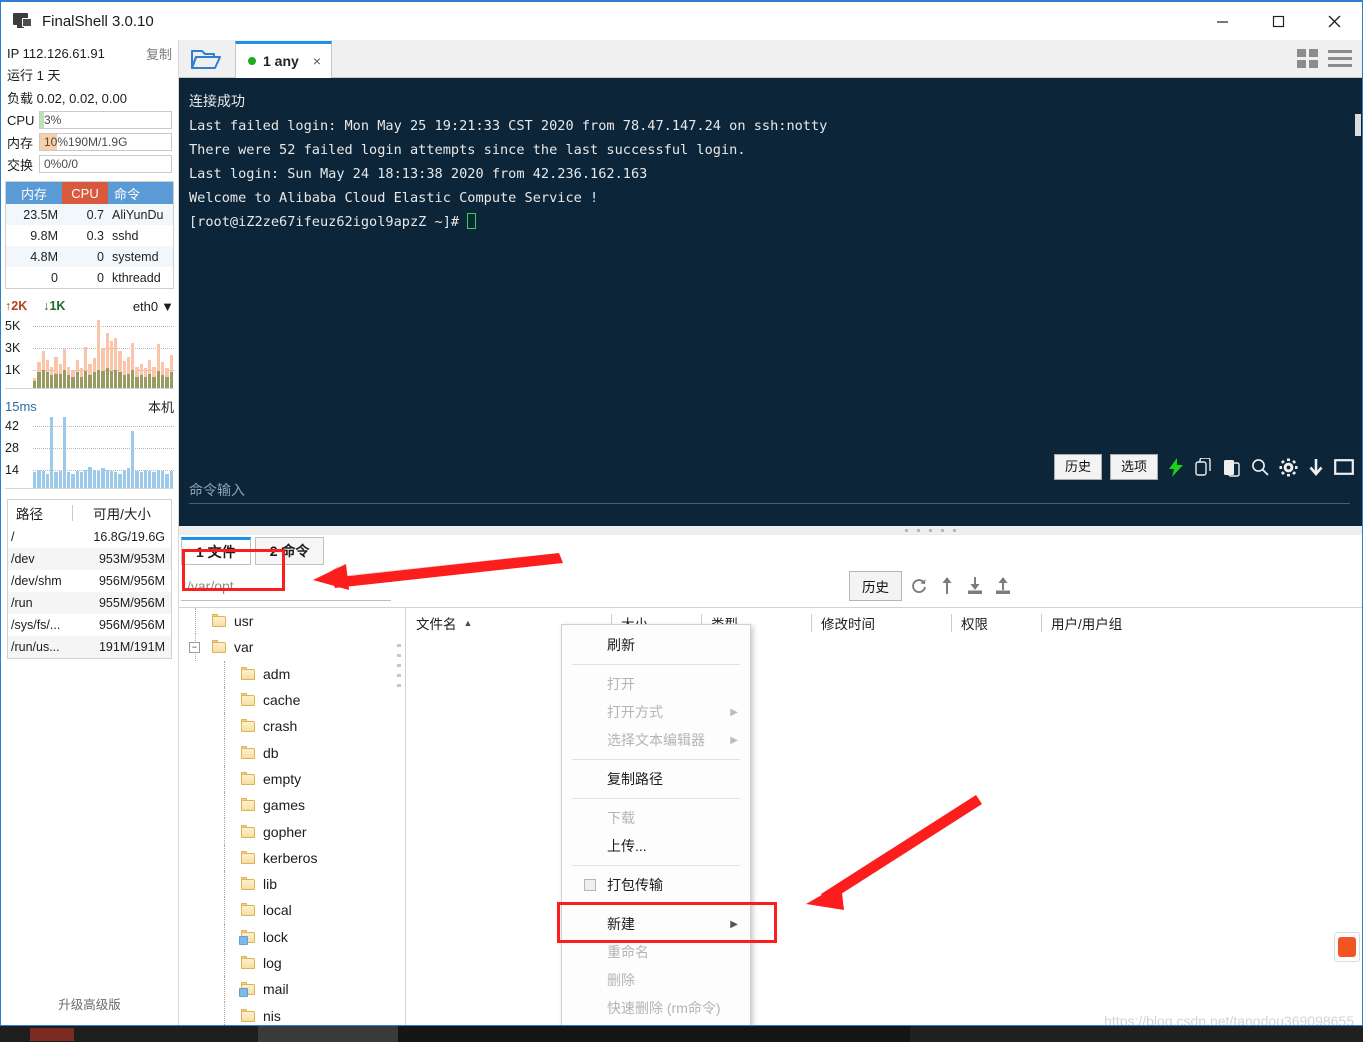 The height and width of the screenshot is (1042, 1363). Describe the element at coordinates (1176, 467) in the screenshot. I see `lightning-icon` at that location.